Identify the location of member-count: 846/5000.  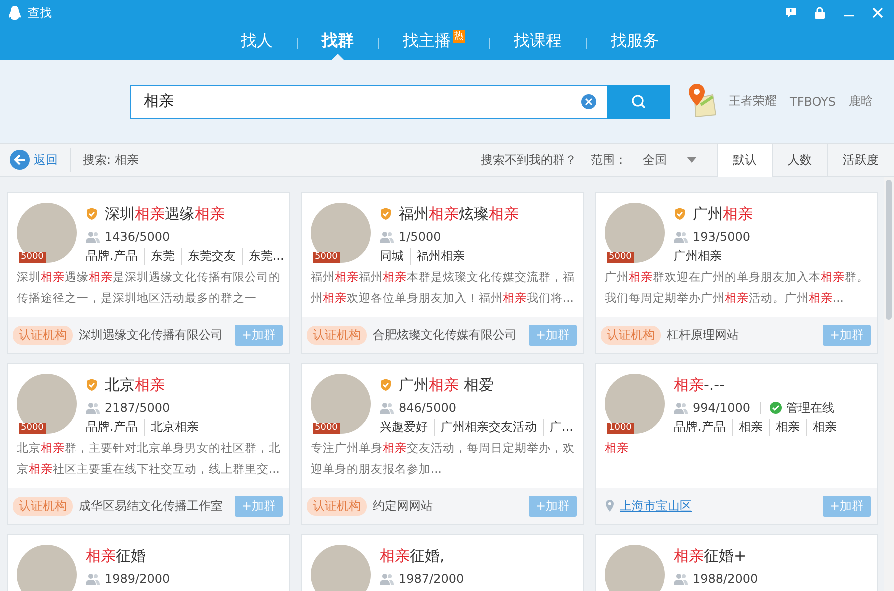
(427, 408).